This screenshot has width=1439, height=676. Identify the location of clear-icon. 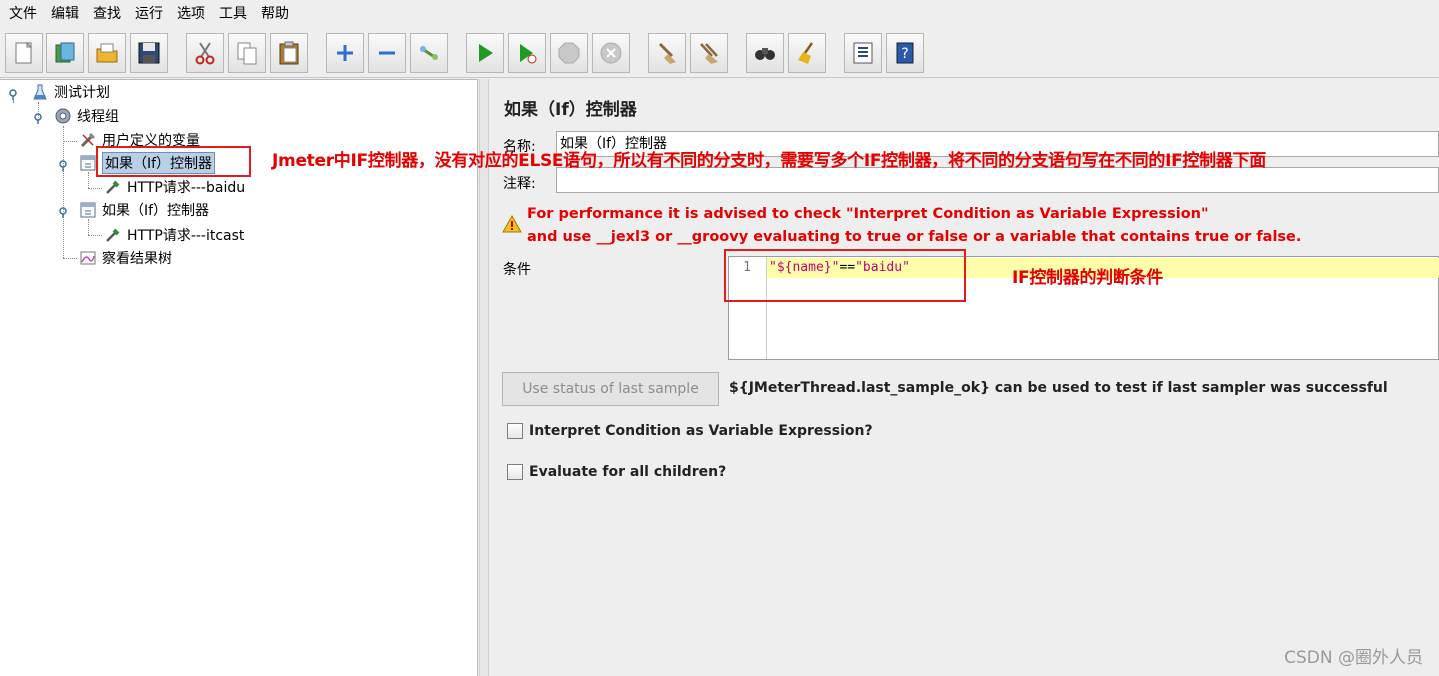
(667, 53).